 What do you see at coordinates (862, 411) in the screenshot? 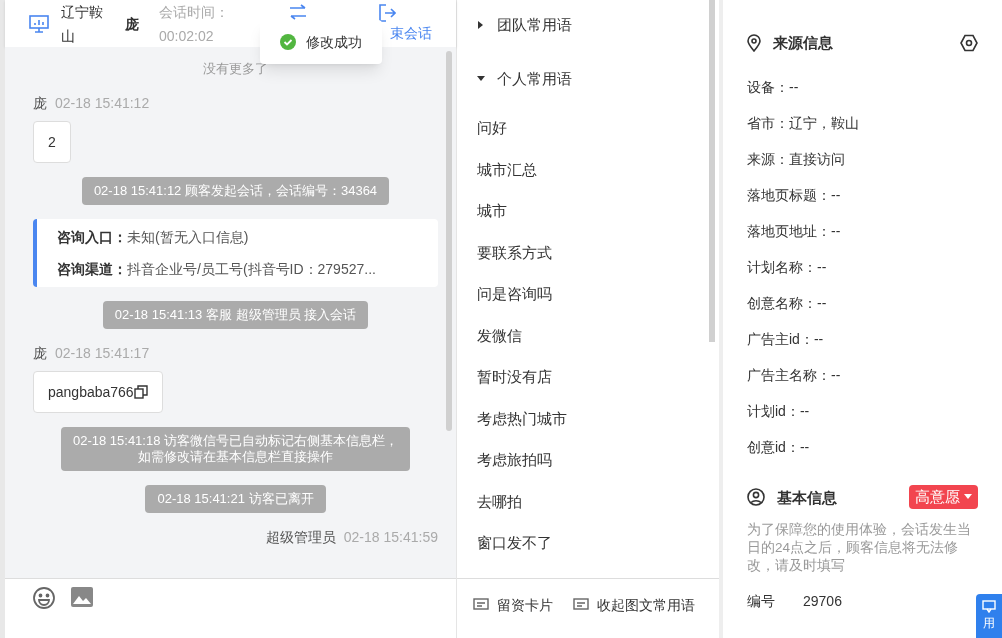
I see `source-field: 计划id：--` at bounding box center [862, 411].